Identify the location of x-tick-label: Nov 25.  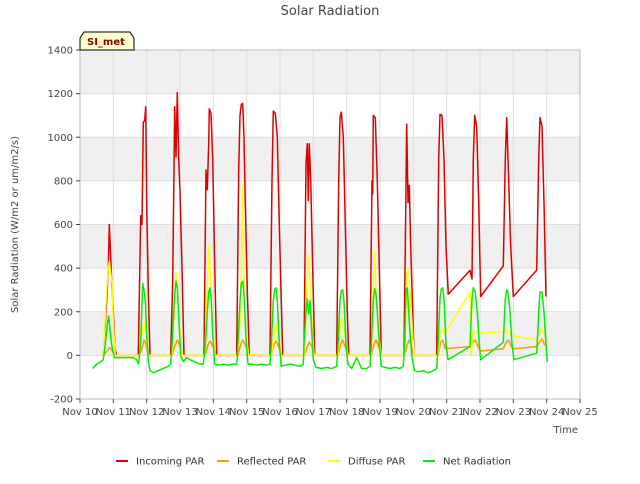
(579, 412).